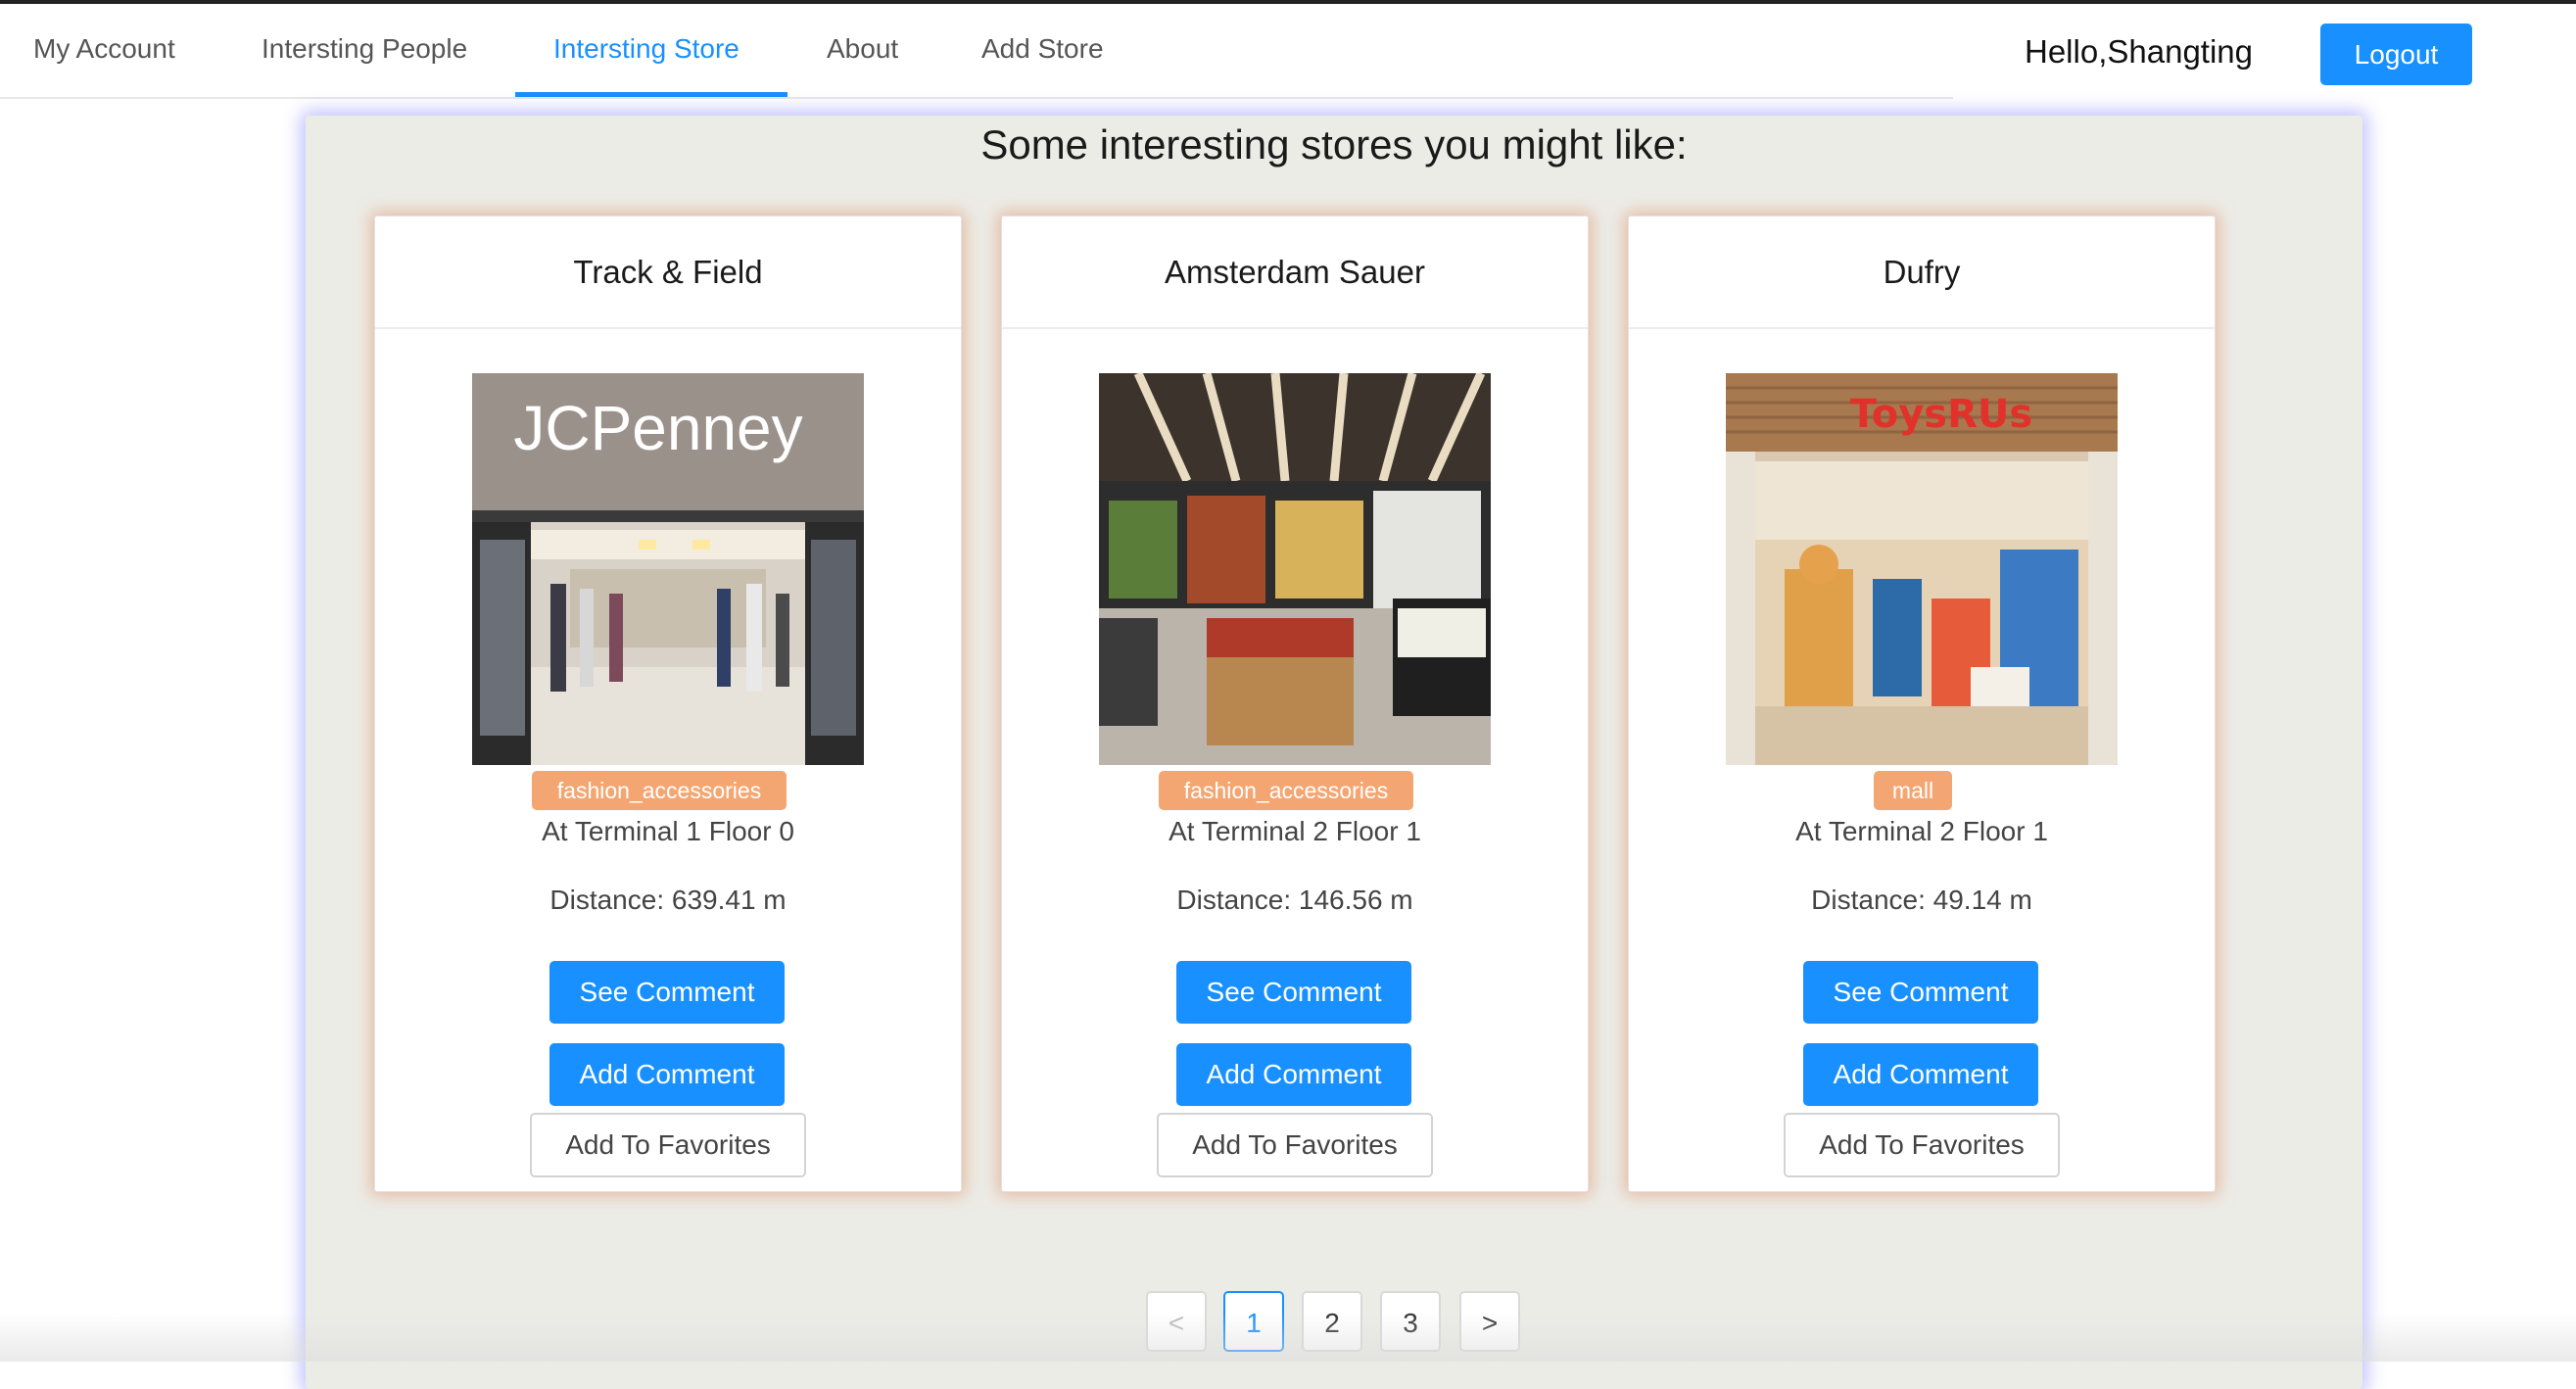  I want to click on store-distance: Distance: 49.14 m, so click(1921, 900).